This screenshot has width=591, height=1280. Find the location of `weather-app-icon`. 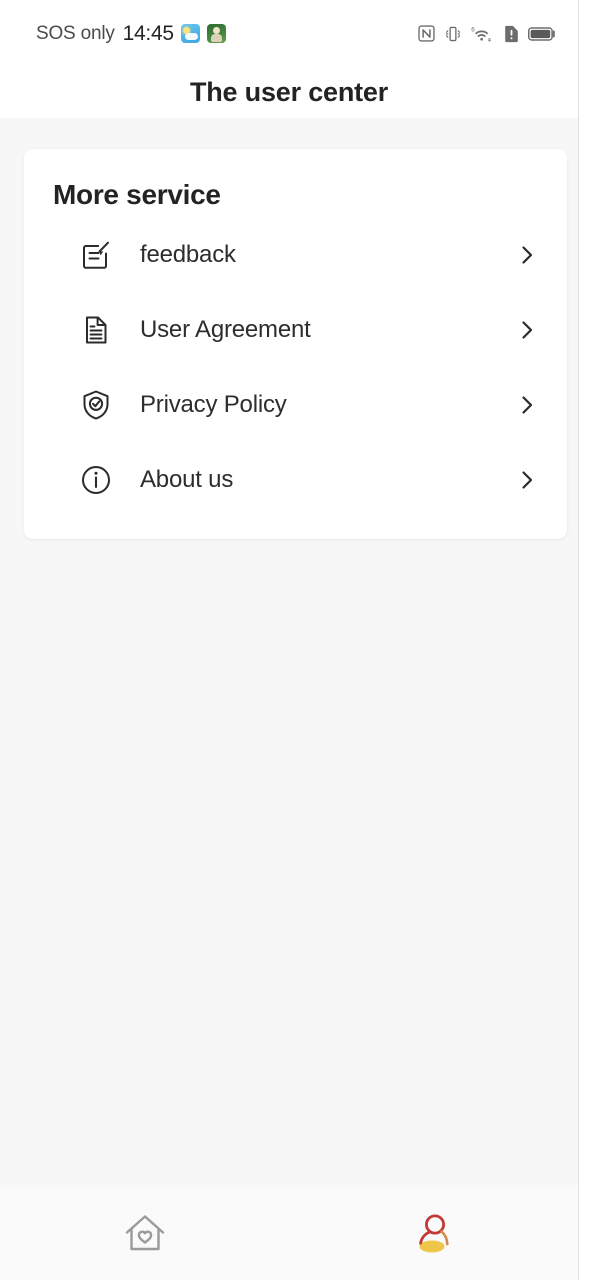

weather-app-icon is located at coordinates (190, 33).